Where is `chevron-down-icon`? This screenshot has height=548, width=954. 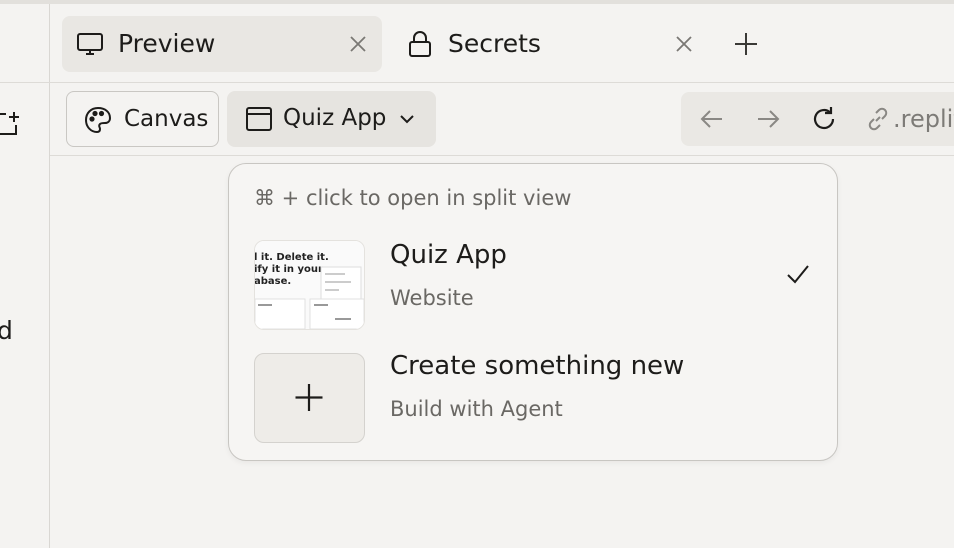 chevron-down-icon is located at coordinates (407, 119).